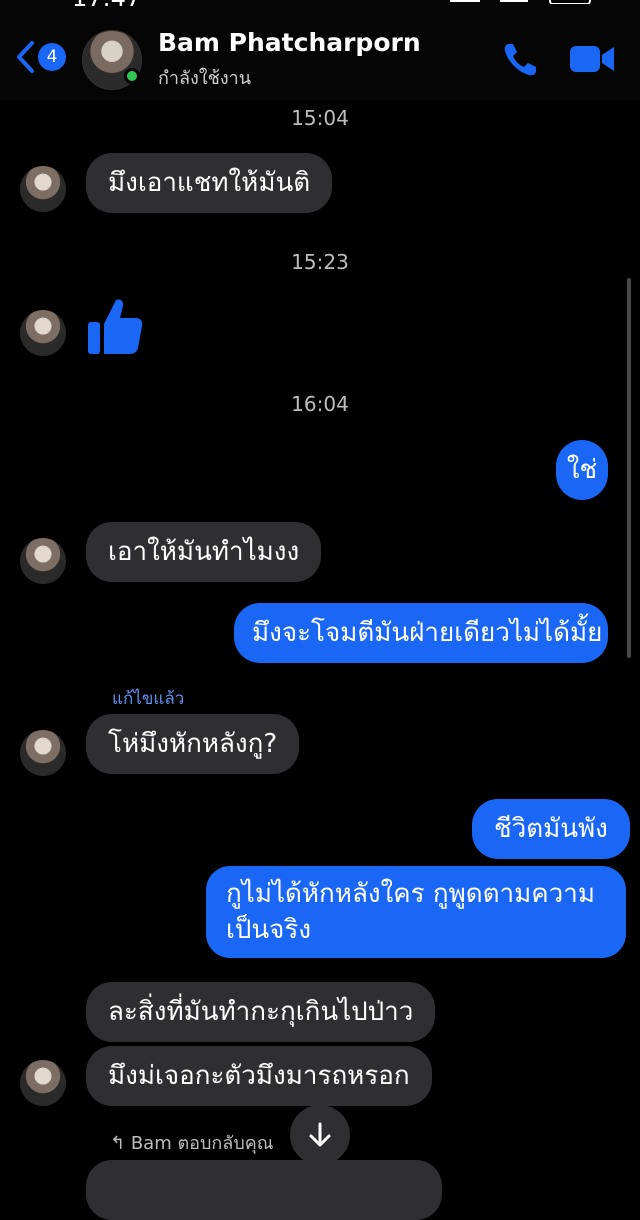  Describe the element at coordinates (289, 42) in the screenshot. I see `contact-name: Bam Phatcharporn` at that location.